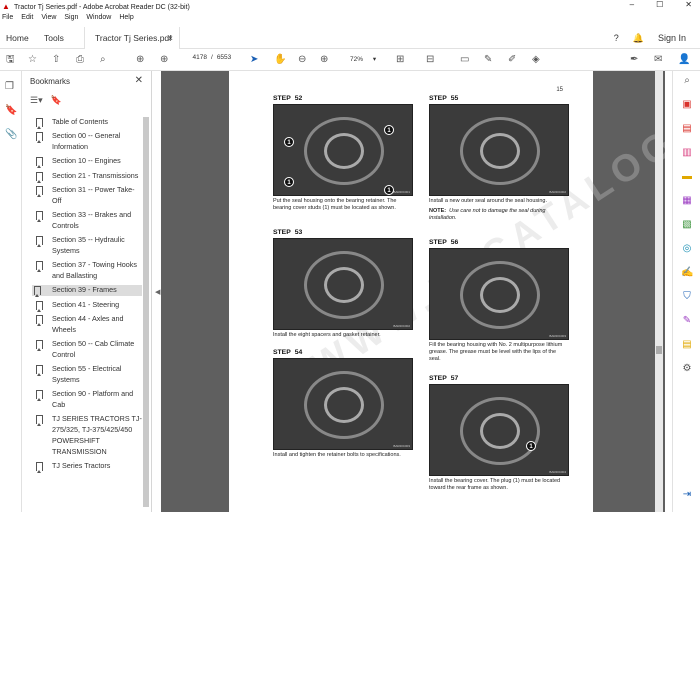 The height and width of the screenshot is (700, 700). What do you see at coordinates (302, 60) in the screenshot?
I see `zoom-out-icon: ⊖` at bounding box center [302, 60].